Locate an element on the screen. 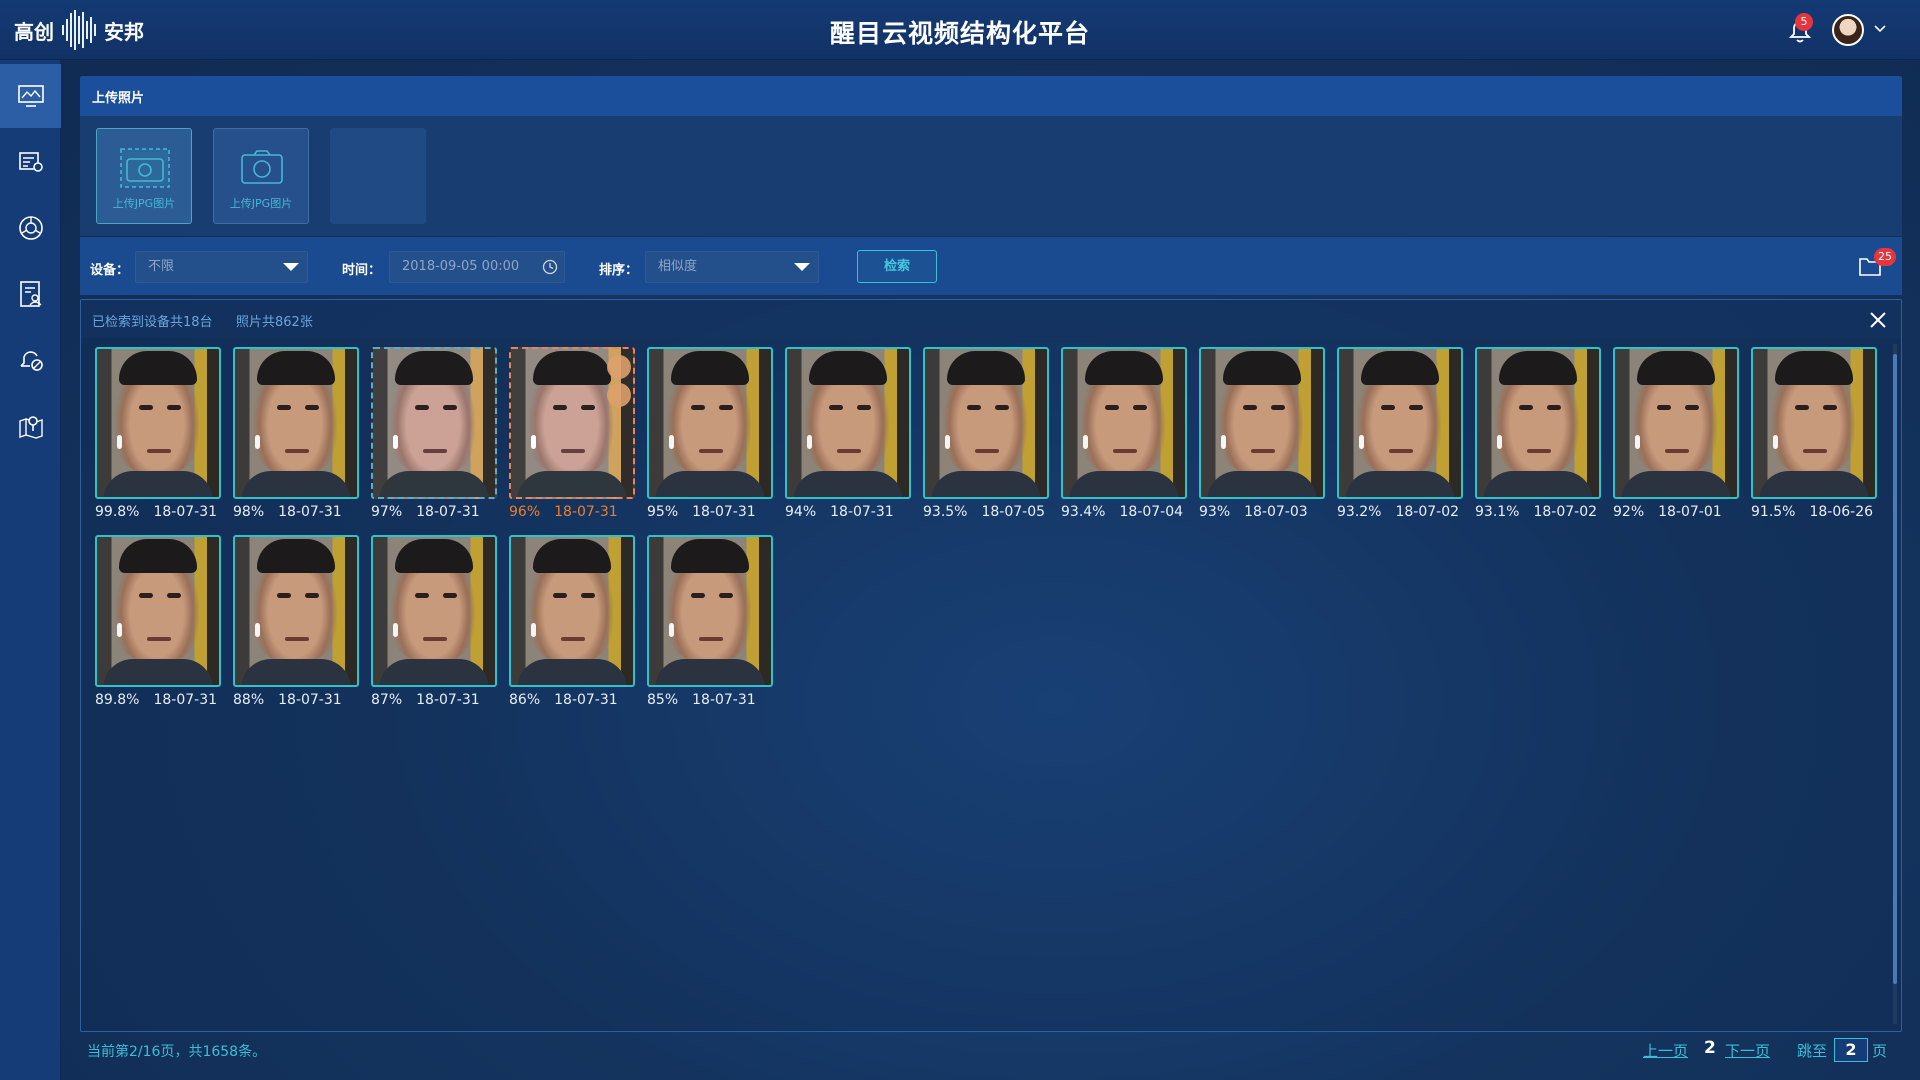 The height and width of the screenshot is (1080, 1920). close-icon is located at coordinates (1878, 320).